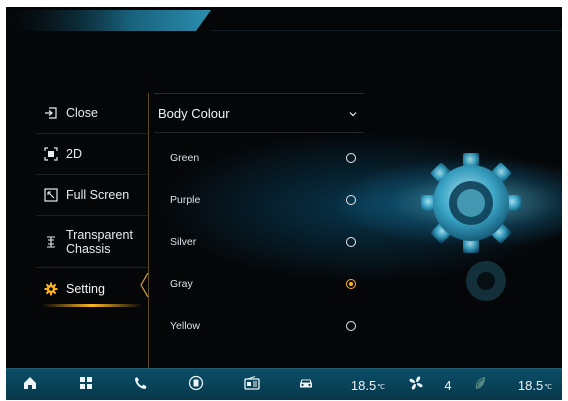 This screenshot has height=401, width=568. I want to click on sidebar-item-transparent-chassis: Transparent Chassis, so click(92, 242).